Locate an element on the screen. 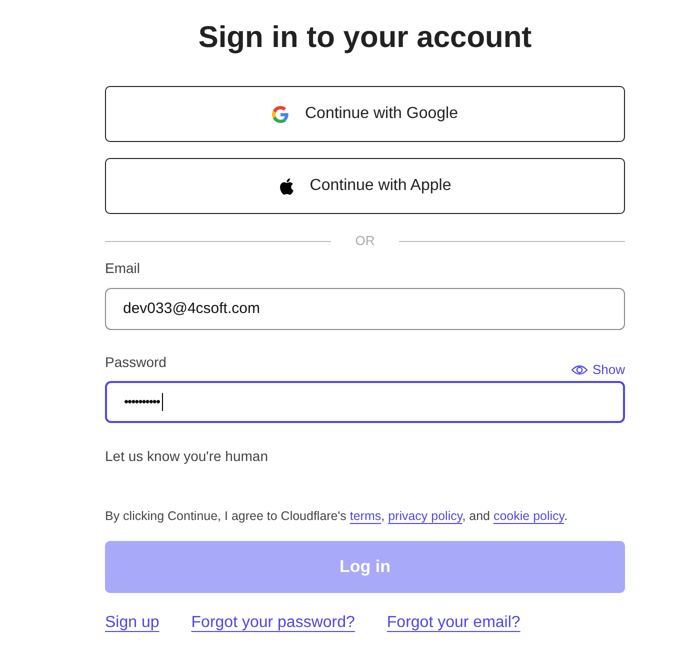  continue-button: Continue with Google is located at coordinates (365, 114).